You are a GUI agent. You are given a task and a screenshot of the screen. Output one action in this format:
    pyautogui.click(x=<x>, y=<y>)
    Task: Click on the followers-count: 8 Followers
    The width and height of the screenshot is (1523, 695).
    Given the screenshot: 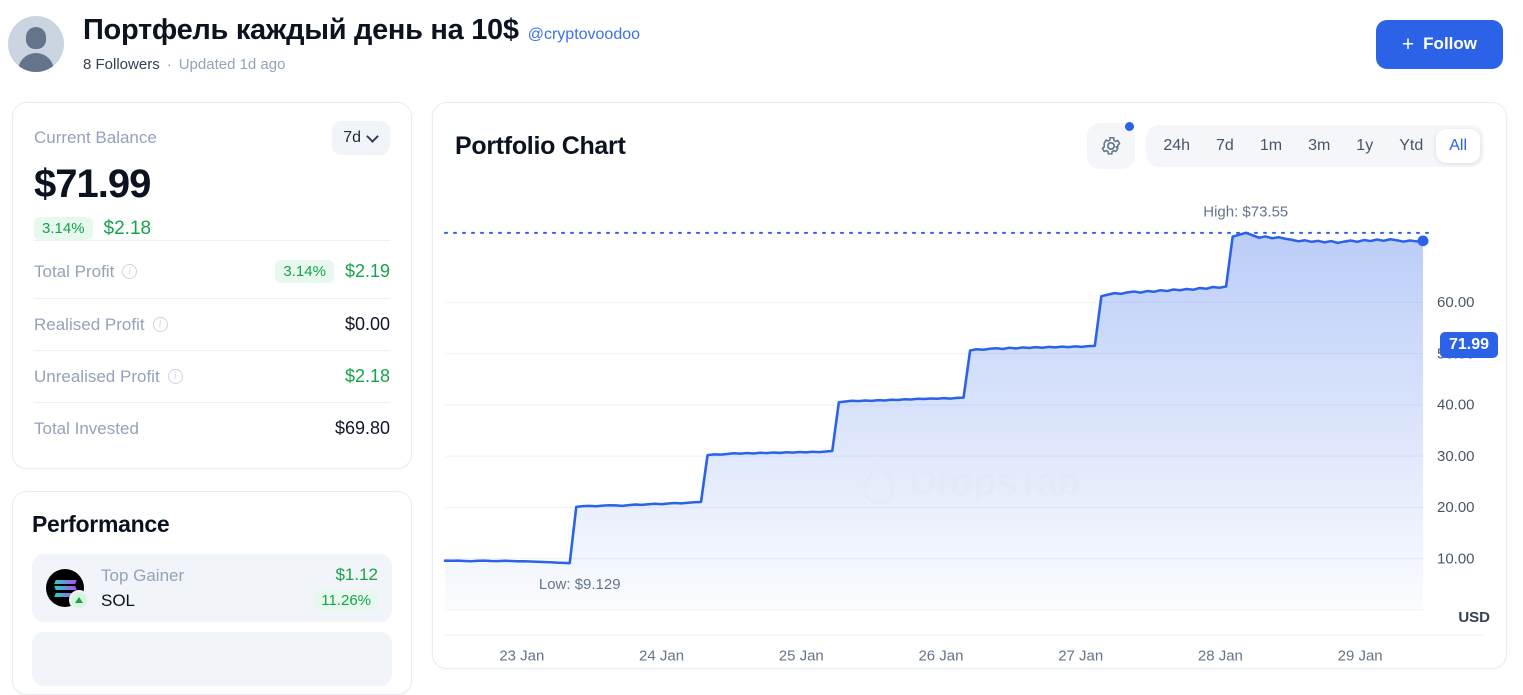 What is the action you would take?
    pyautogui.click(x=121, y=64)
    